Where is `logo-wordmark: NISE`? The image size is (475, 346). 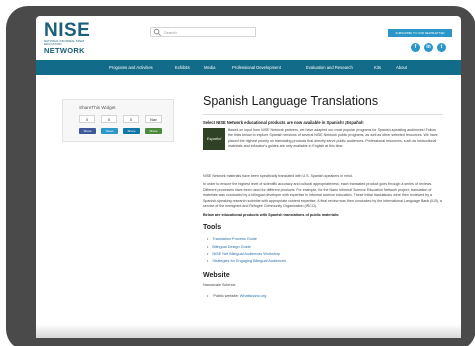 logo-wordmark: NISE is located at coordinates (67, 30).